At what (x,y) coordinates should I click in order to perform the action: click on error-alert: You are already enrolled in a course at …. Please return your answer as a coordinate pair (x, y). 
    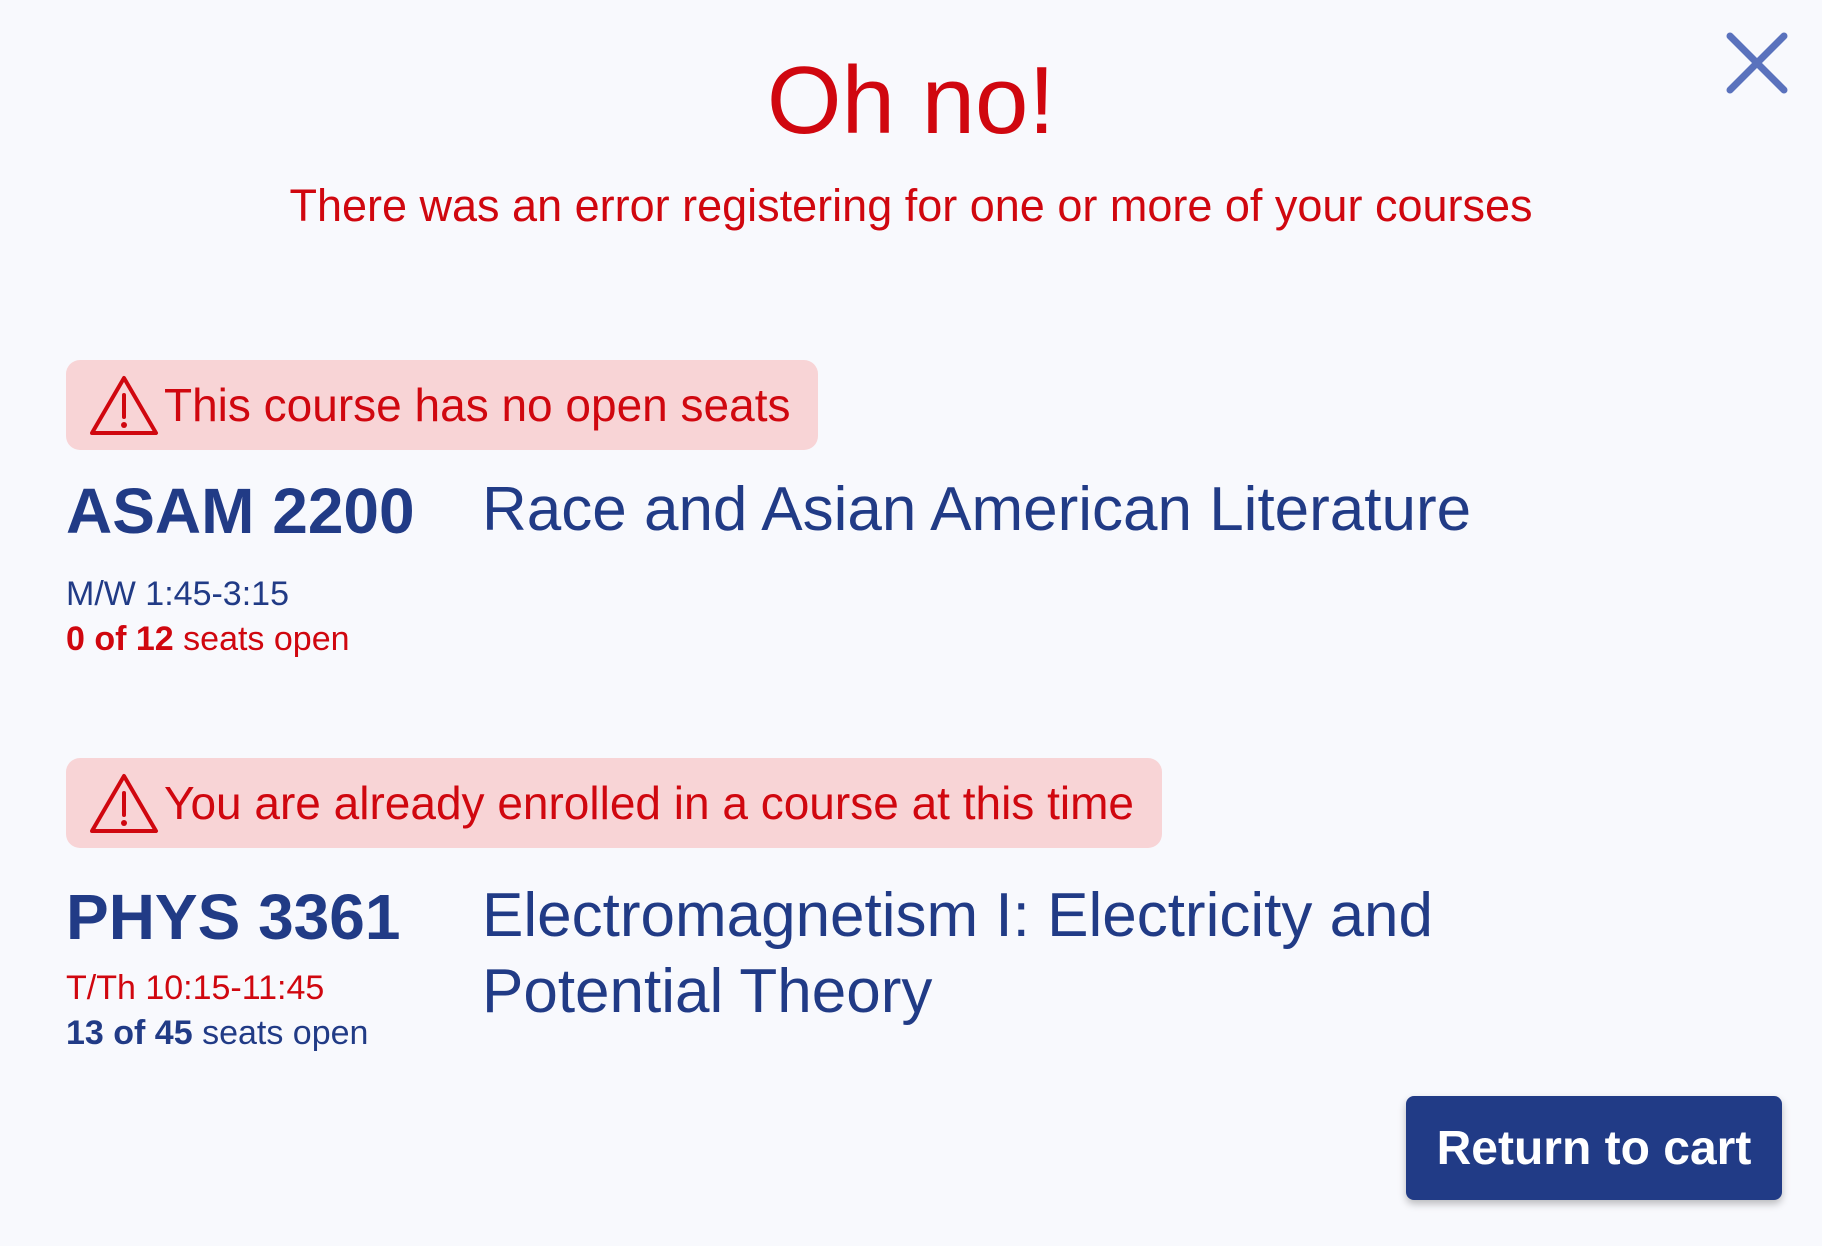
    Looking at the image, I should click on (614, 803).